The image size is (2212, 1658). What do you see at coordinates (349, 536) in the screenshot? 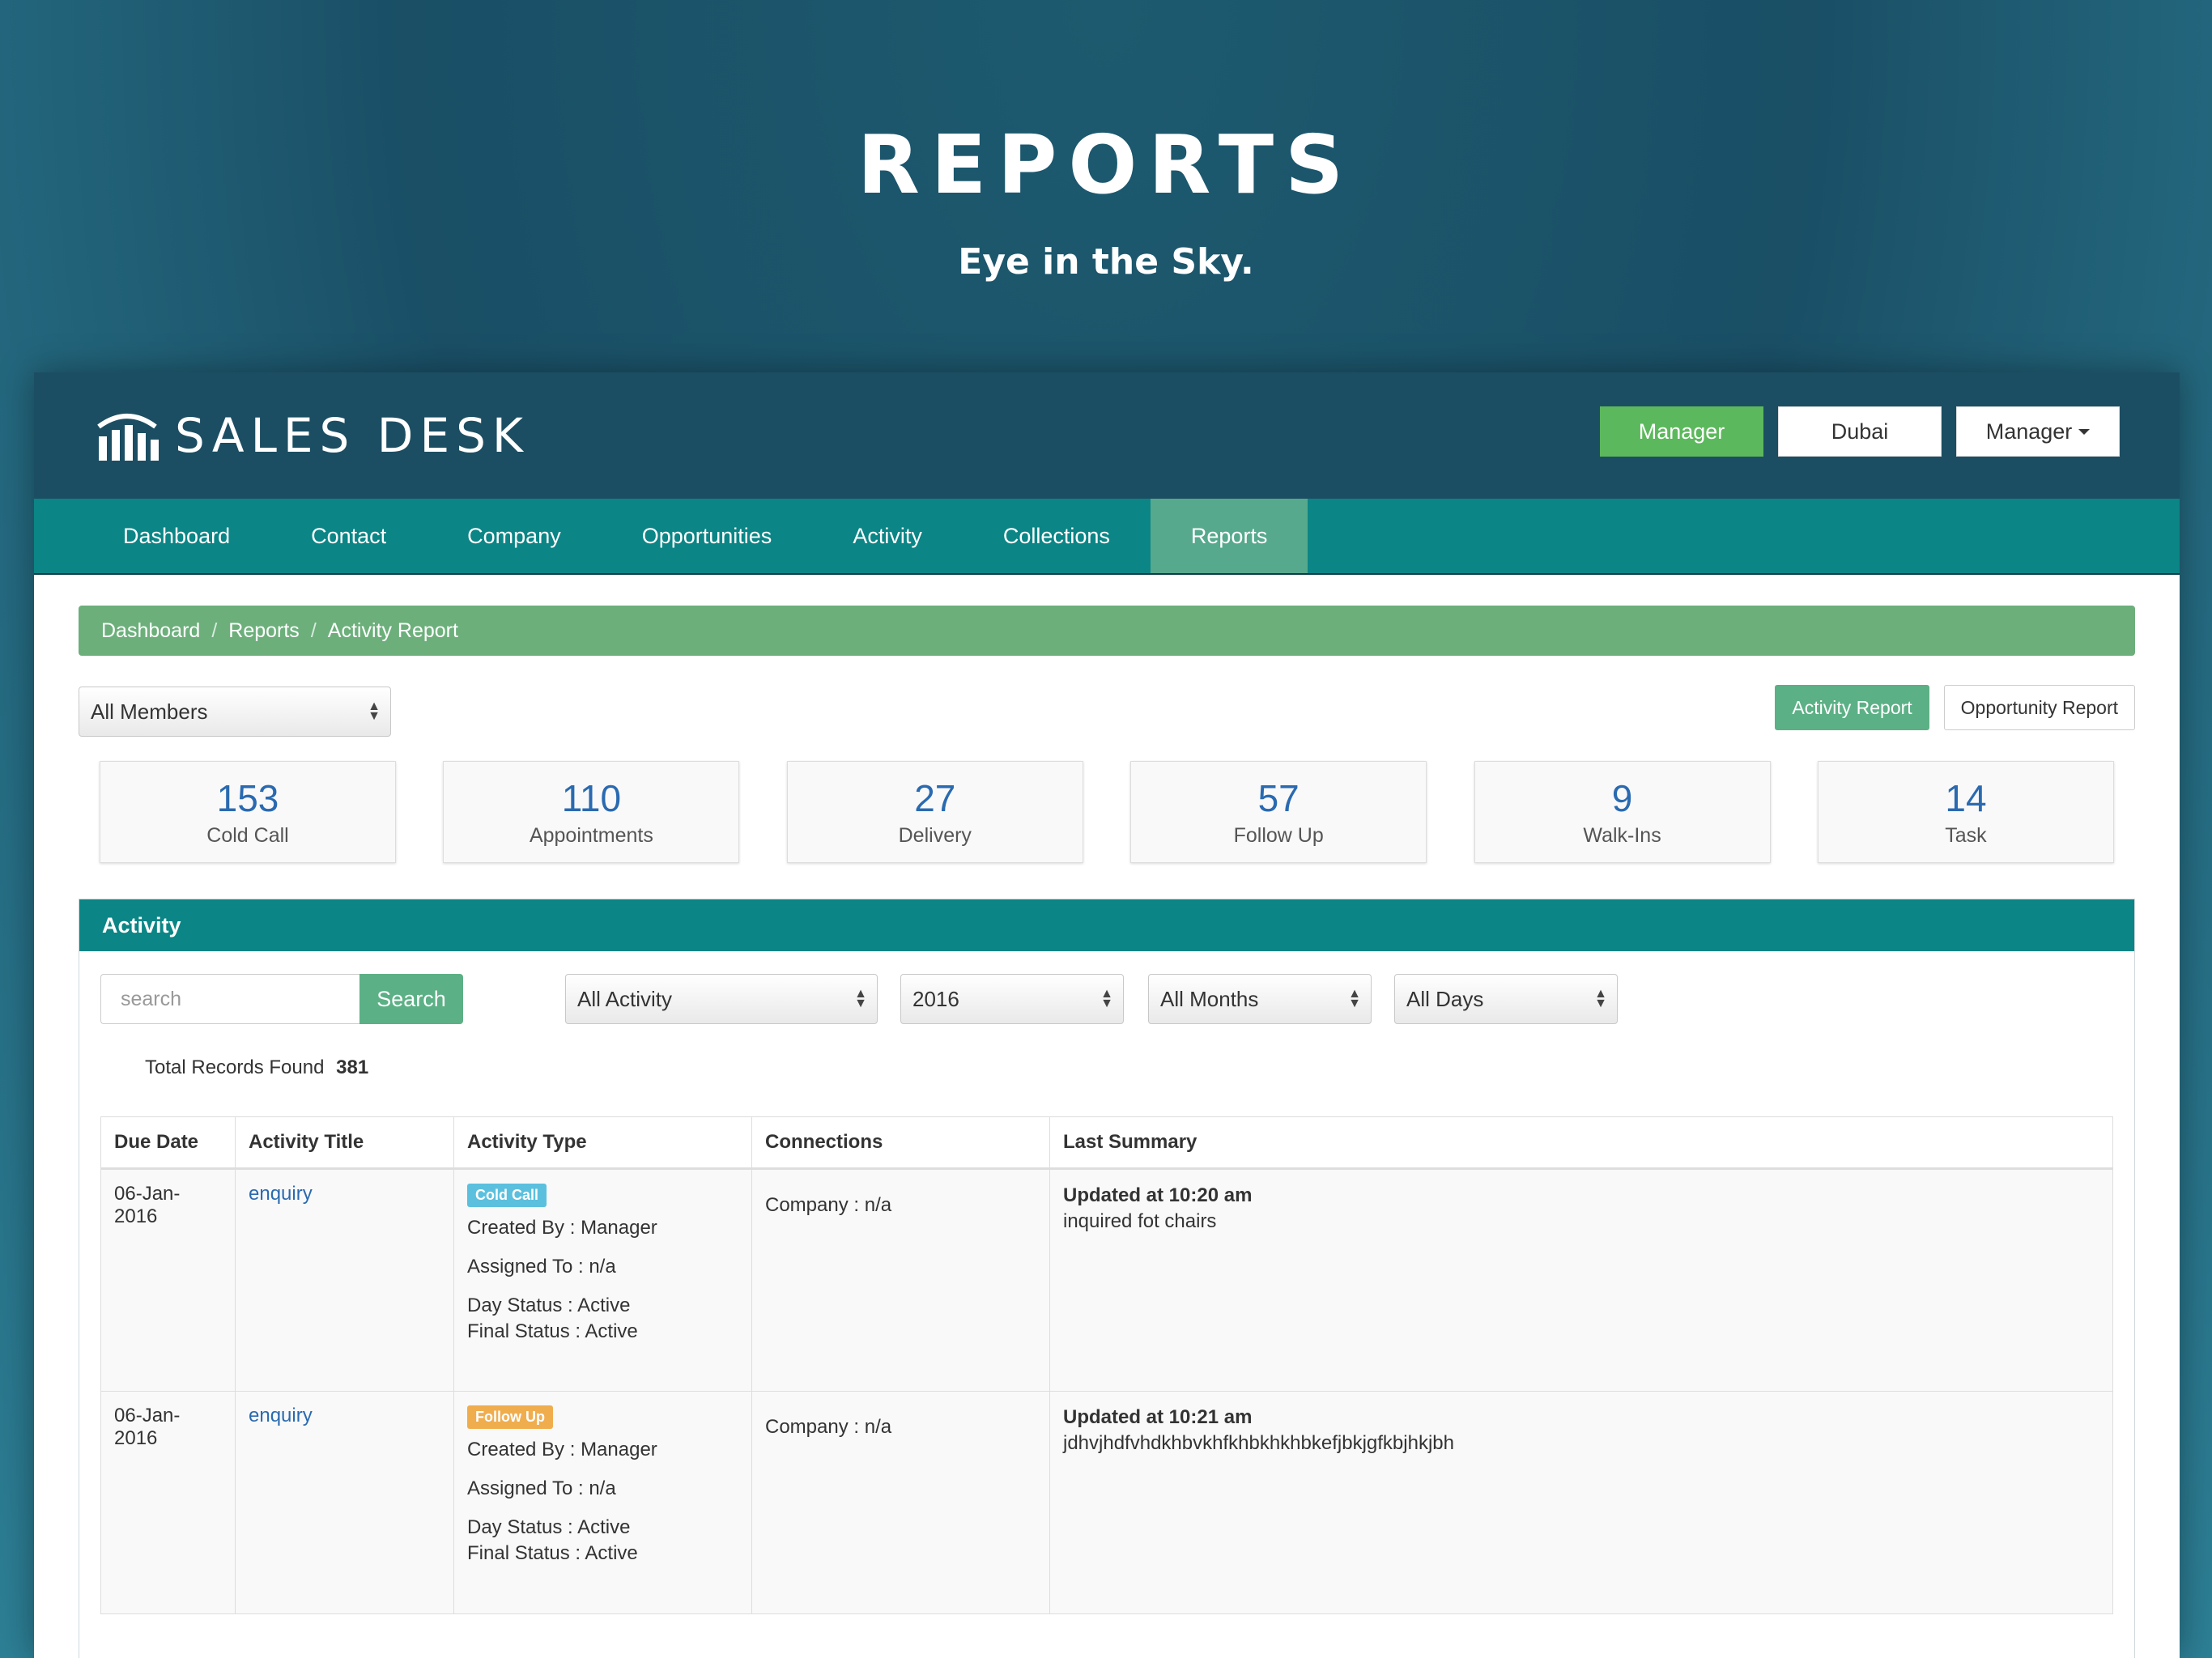
I see `nav-contact: Contact` at bounding box center [349, 536].